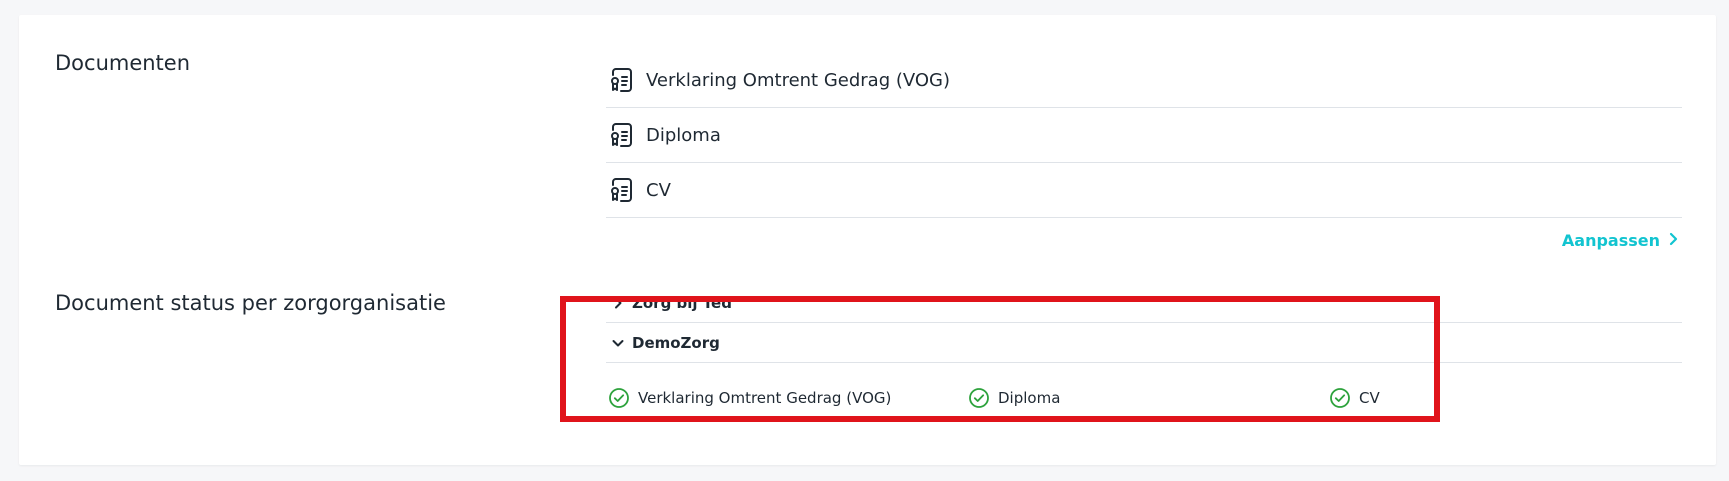  Describe the element at coordinates (1029, 398) in the screenshot. I see `status-label: Diploma` at that location.